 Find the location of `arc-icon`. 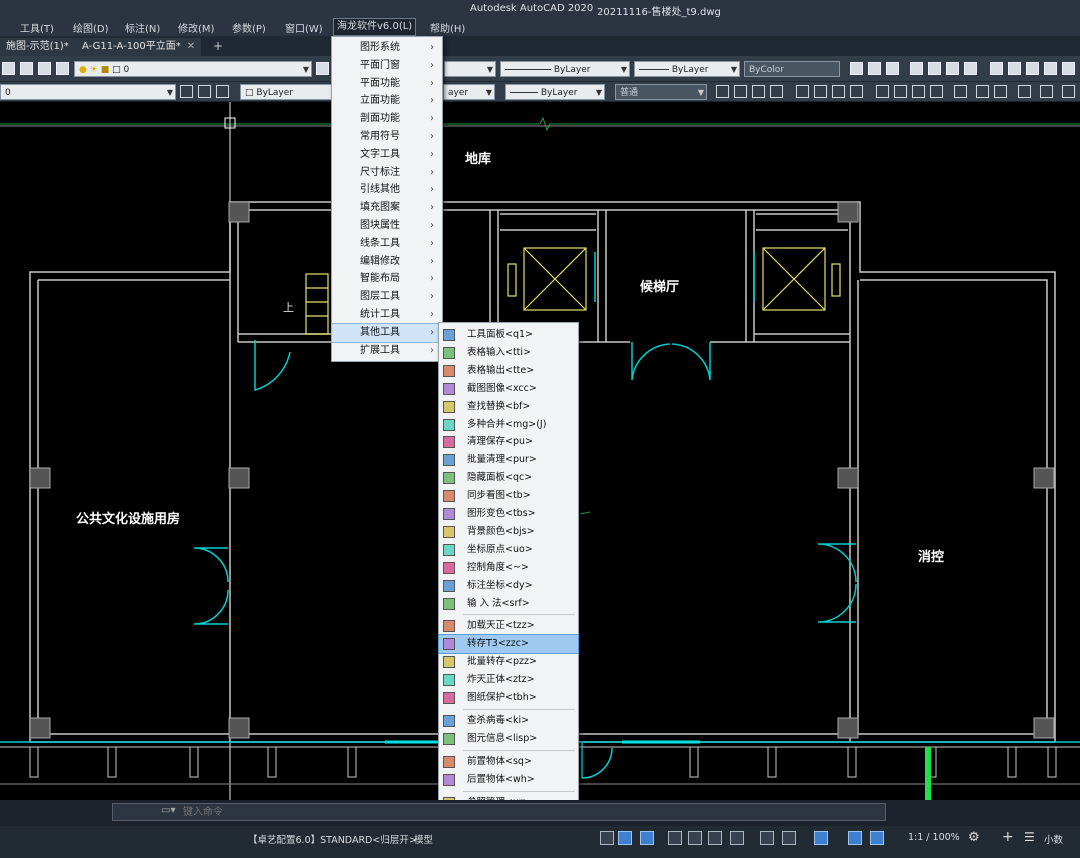

arc-icon is located at coordinates (802, 91).